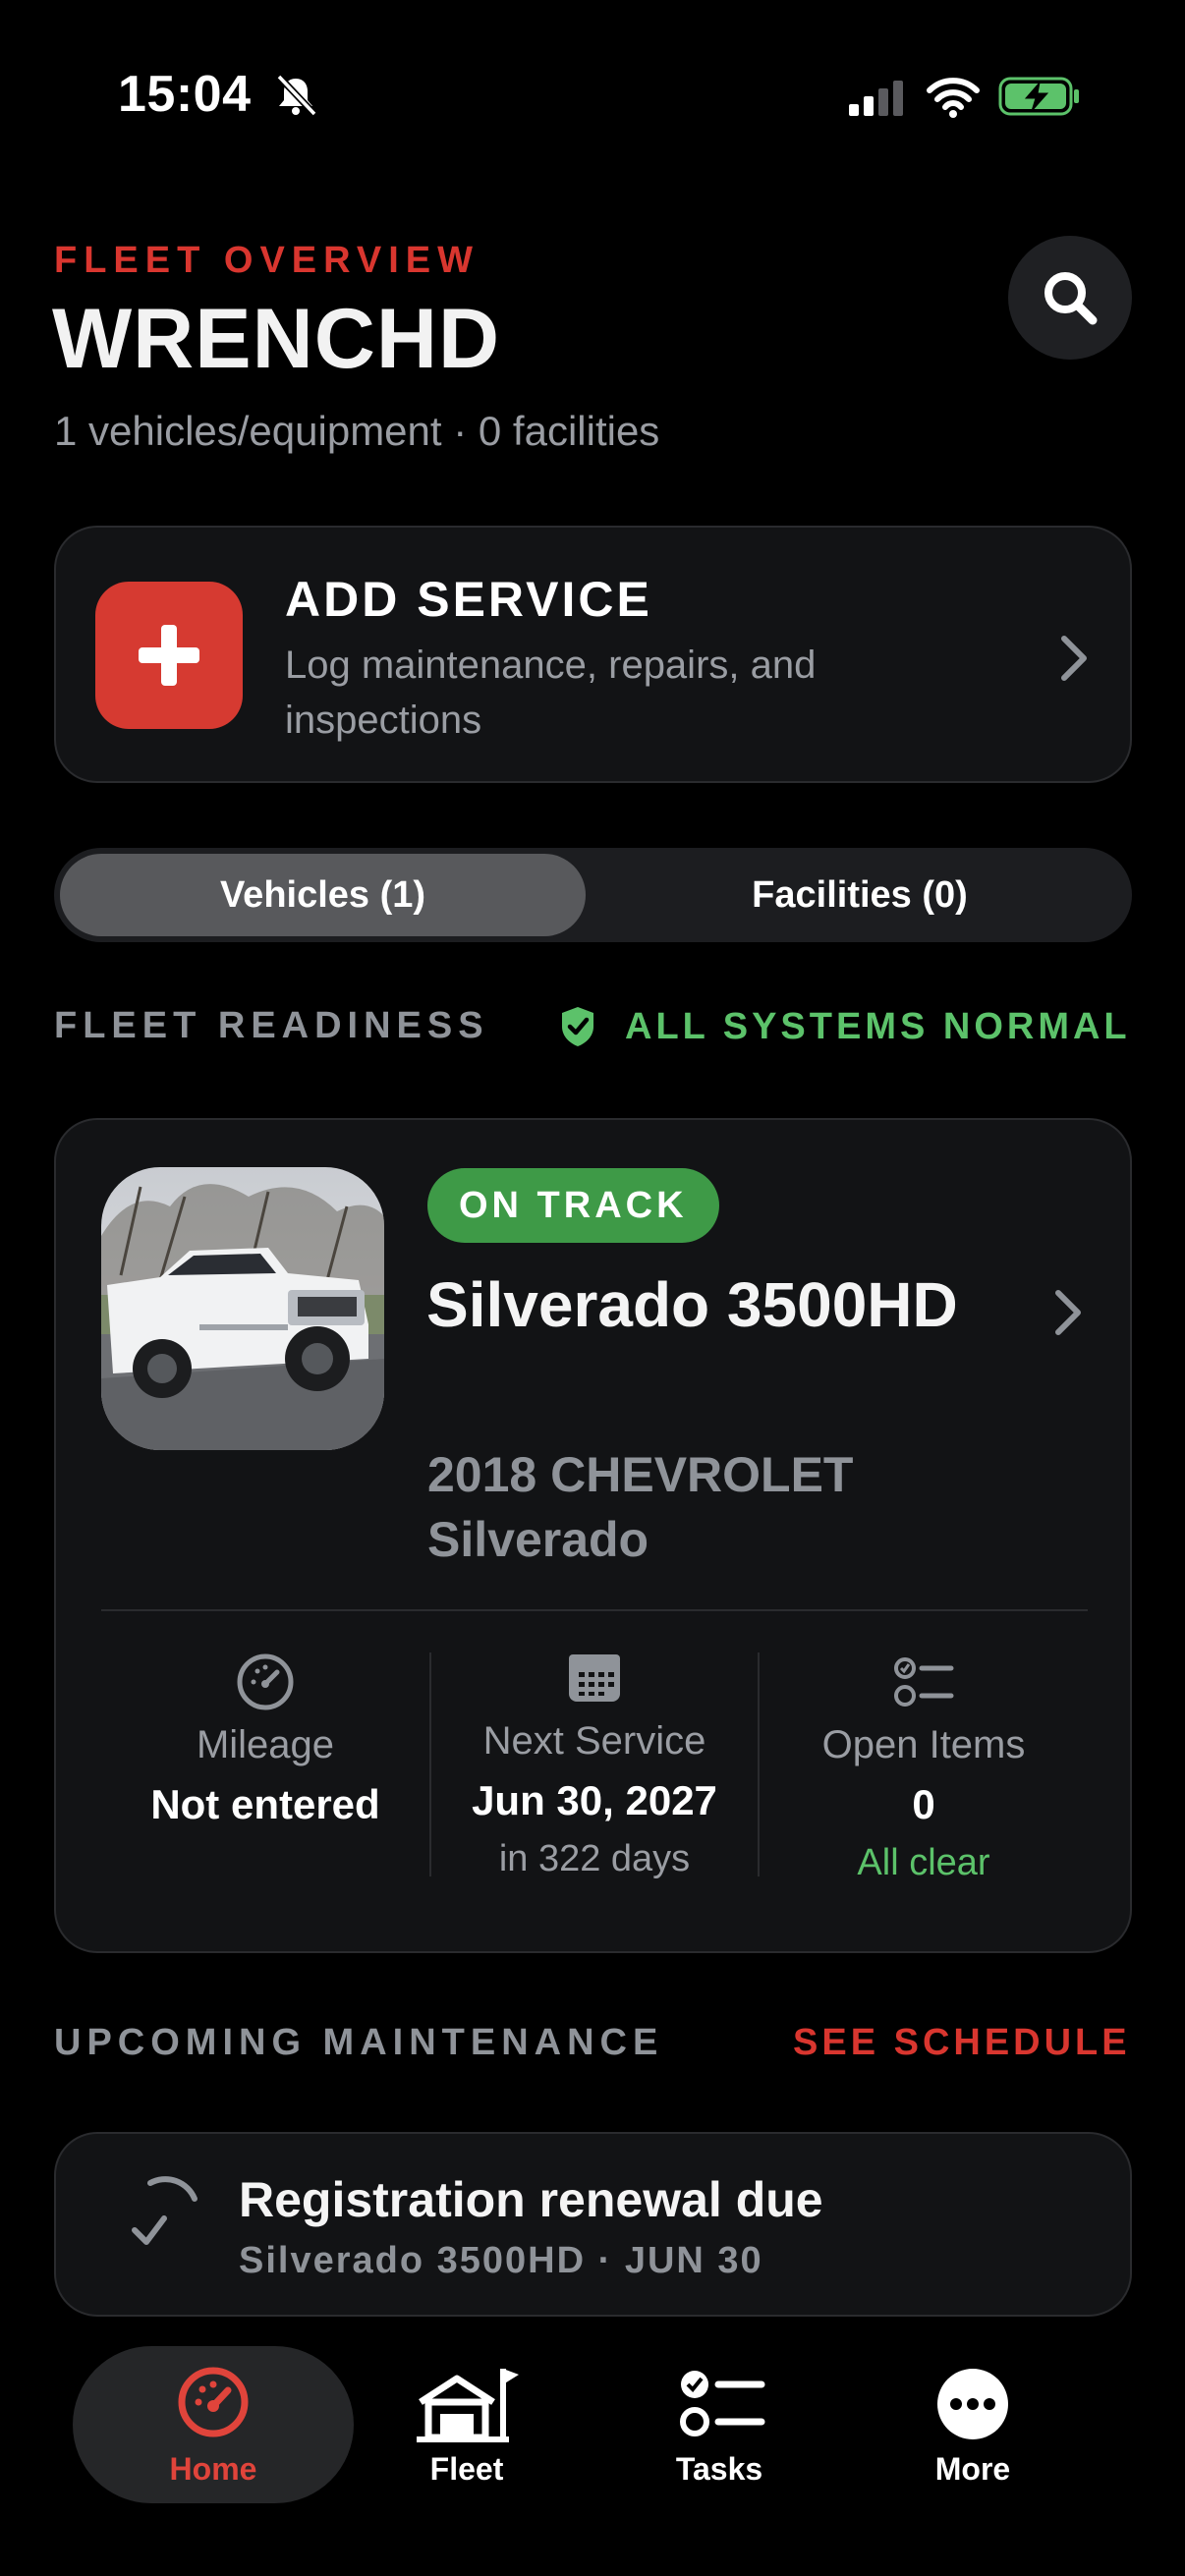 The width and height of the screenshot is (1185, 2576). I want to click on vehicle-name: Silverado 3500HD, so click(692, 1304).